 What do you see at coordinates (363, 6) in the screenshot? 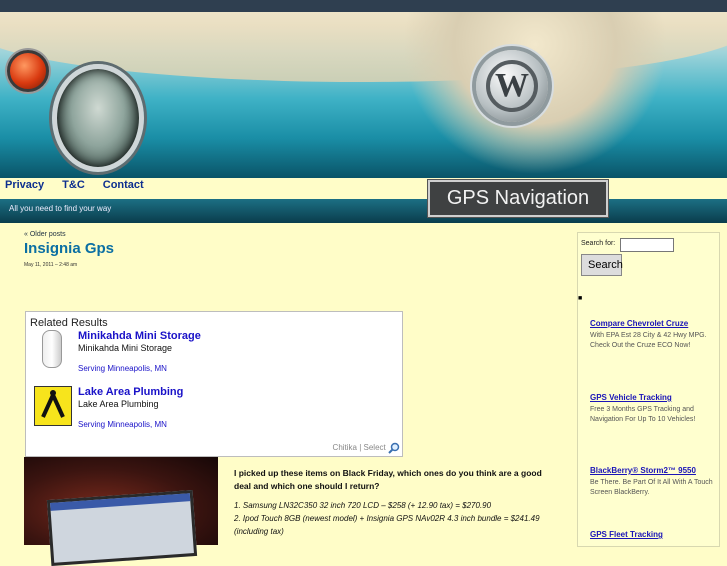
I see `top-bar` at bounding box center [363, 6].